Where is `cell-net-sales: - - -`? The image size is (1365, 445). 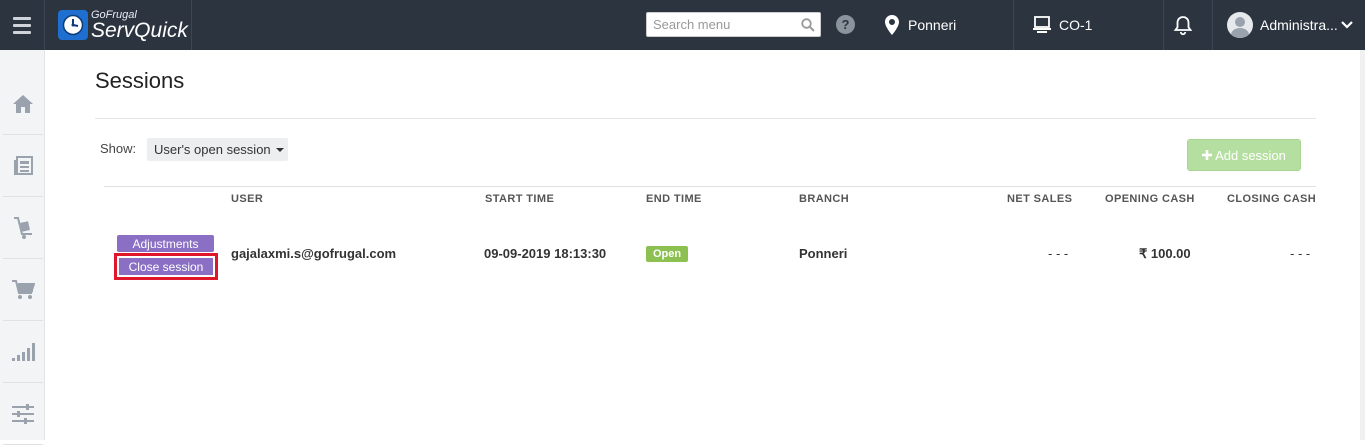 cell-net-sales: - - - is located at coordinates (1058, 253).